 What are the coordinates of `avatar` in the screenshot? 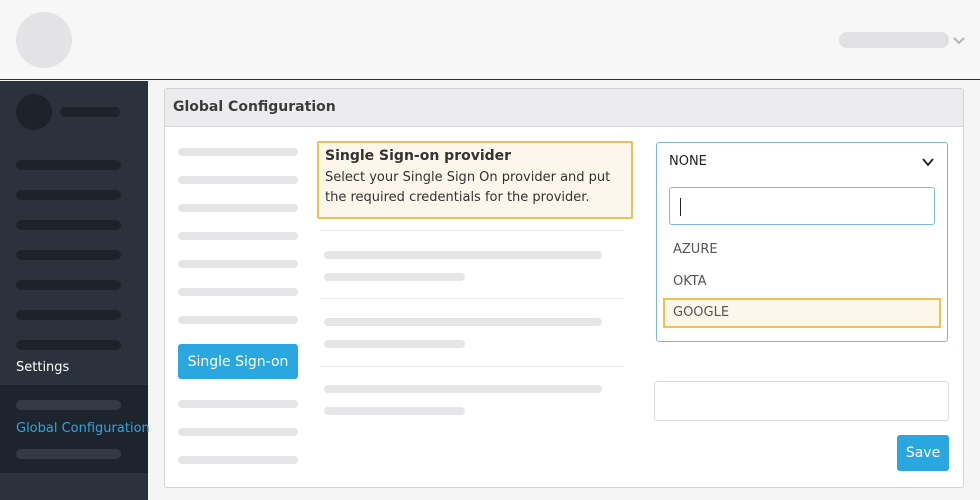 It's located at (34, 112).